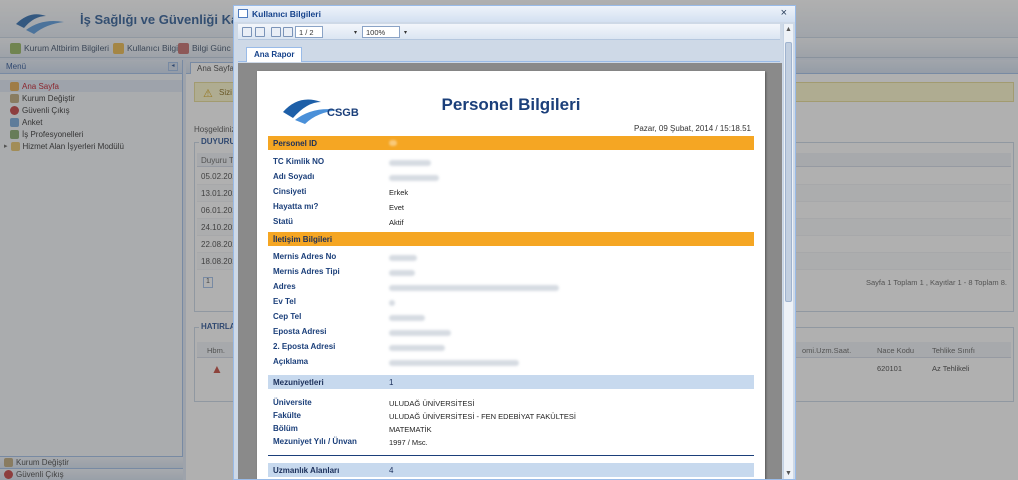 This screenshot has height=480, width=1018. Describe the element at coordinates (247, 32) in the screenshot. I see `print-icon` at that location.